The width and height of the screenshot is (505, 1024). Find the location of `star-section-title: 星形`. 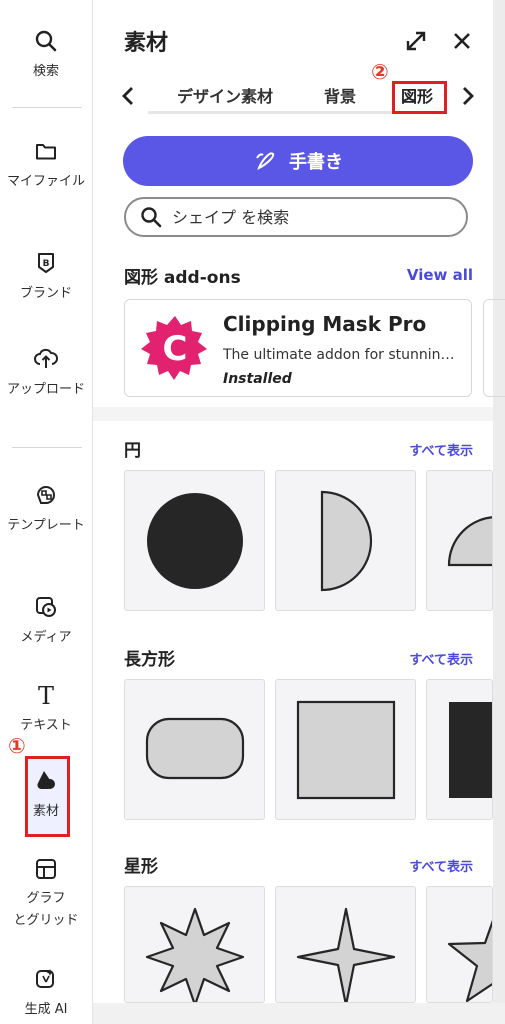

star-section-title: 星形 is located at coordinates (141, 867).